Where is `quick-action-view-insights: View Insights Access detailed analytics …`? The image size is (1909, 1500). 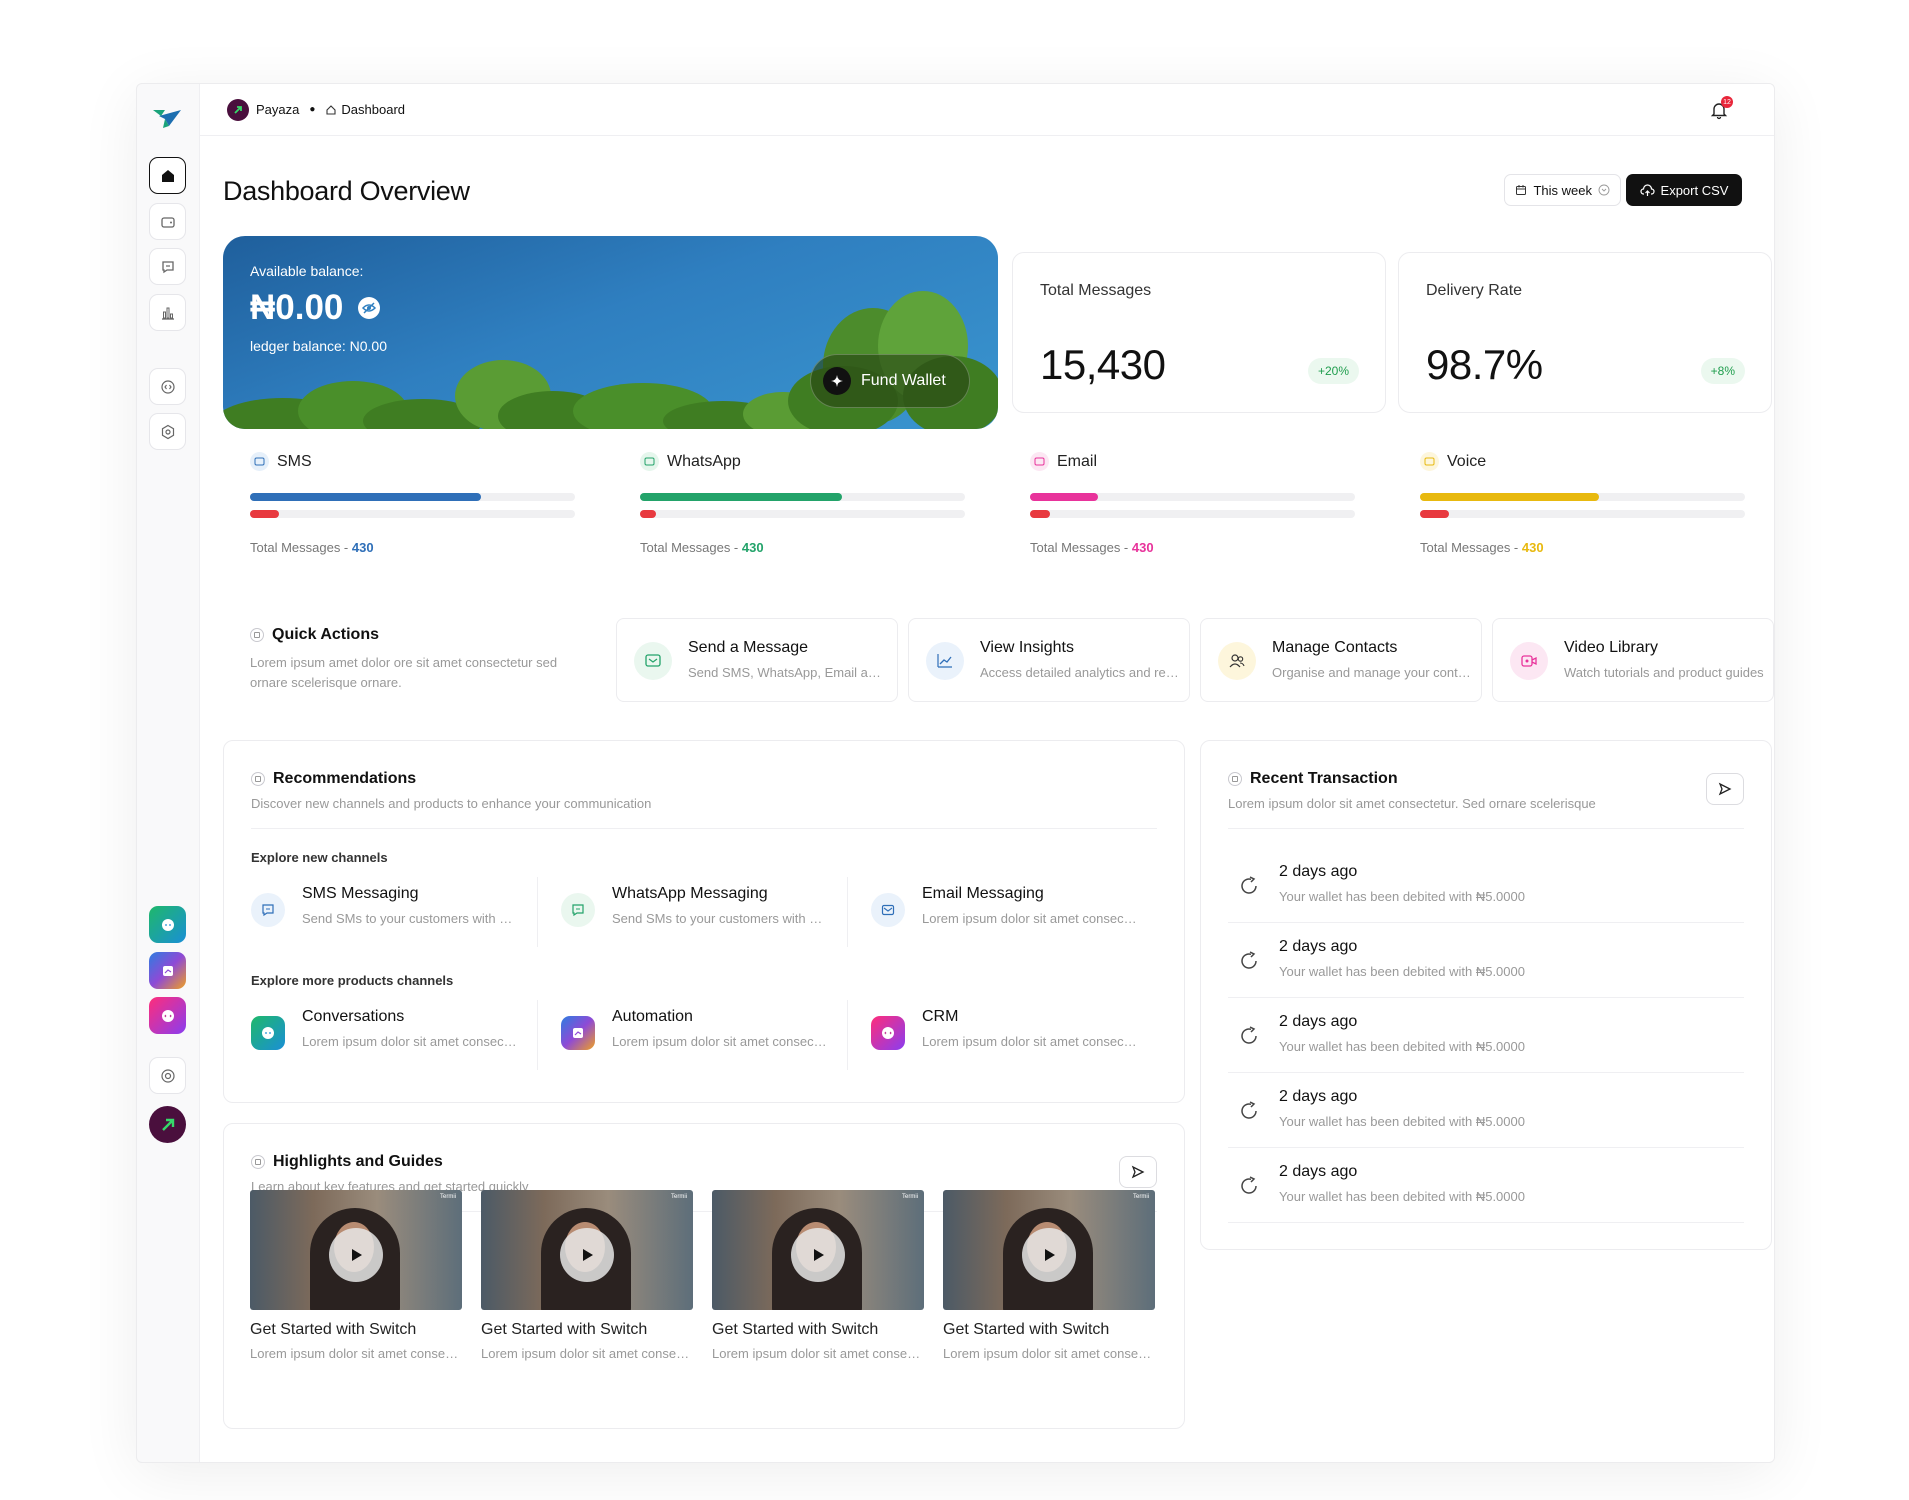 quick-action-view-insights: View Insights Access detailed analytics … is located at coordinates (1049, 660).